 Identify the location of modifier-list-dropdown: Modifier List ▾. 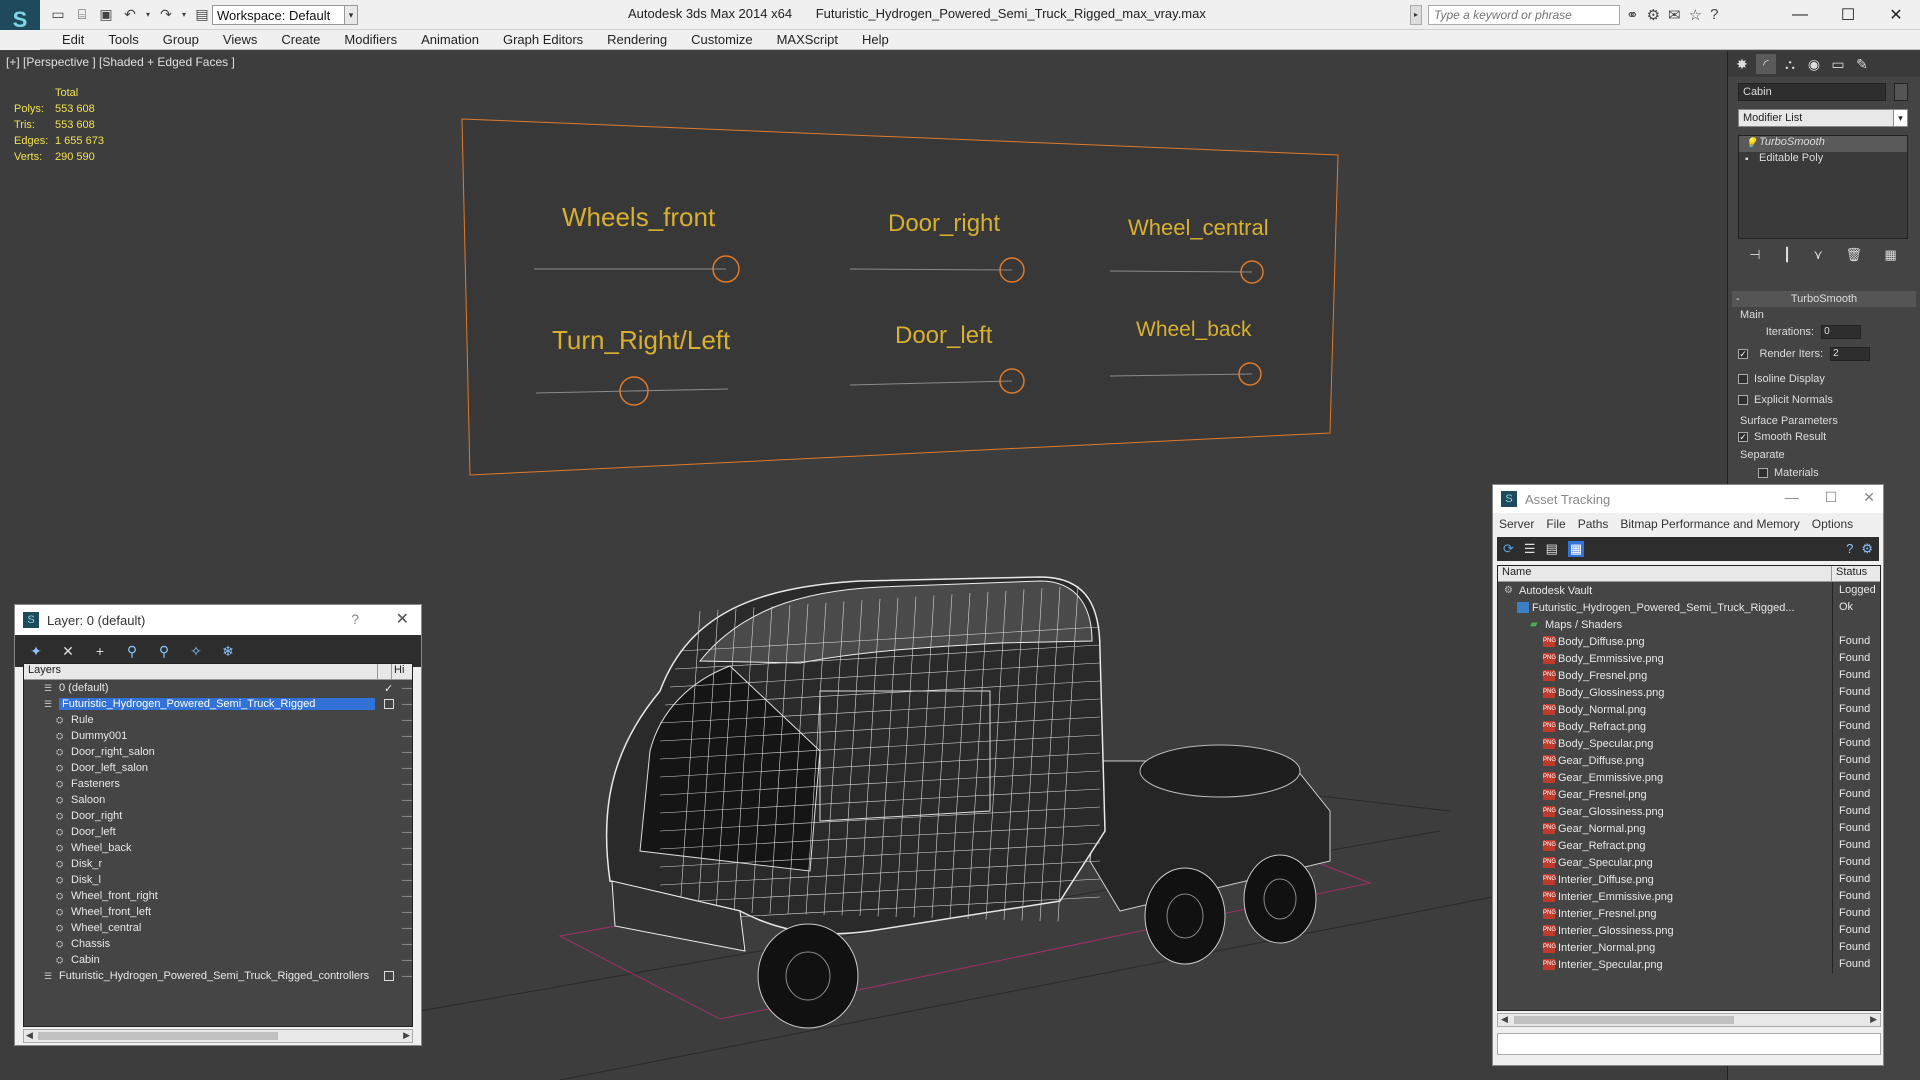
(1823, 118).